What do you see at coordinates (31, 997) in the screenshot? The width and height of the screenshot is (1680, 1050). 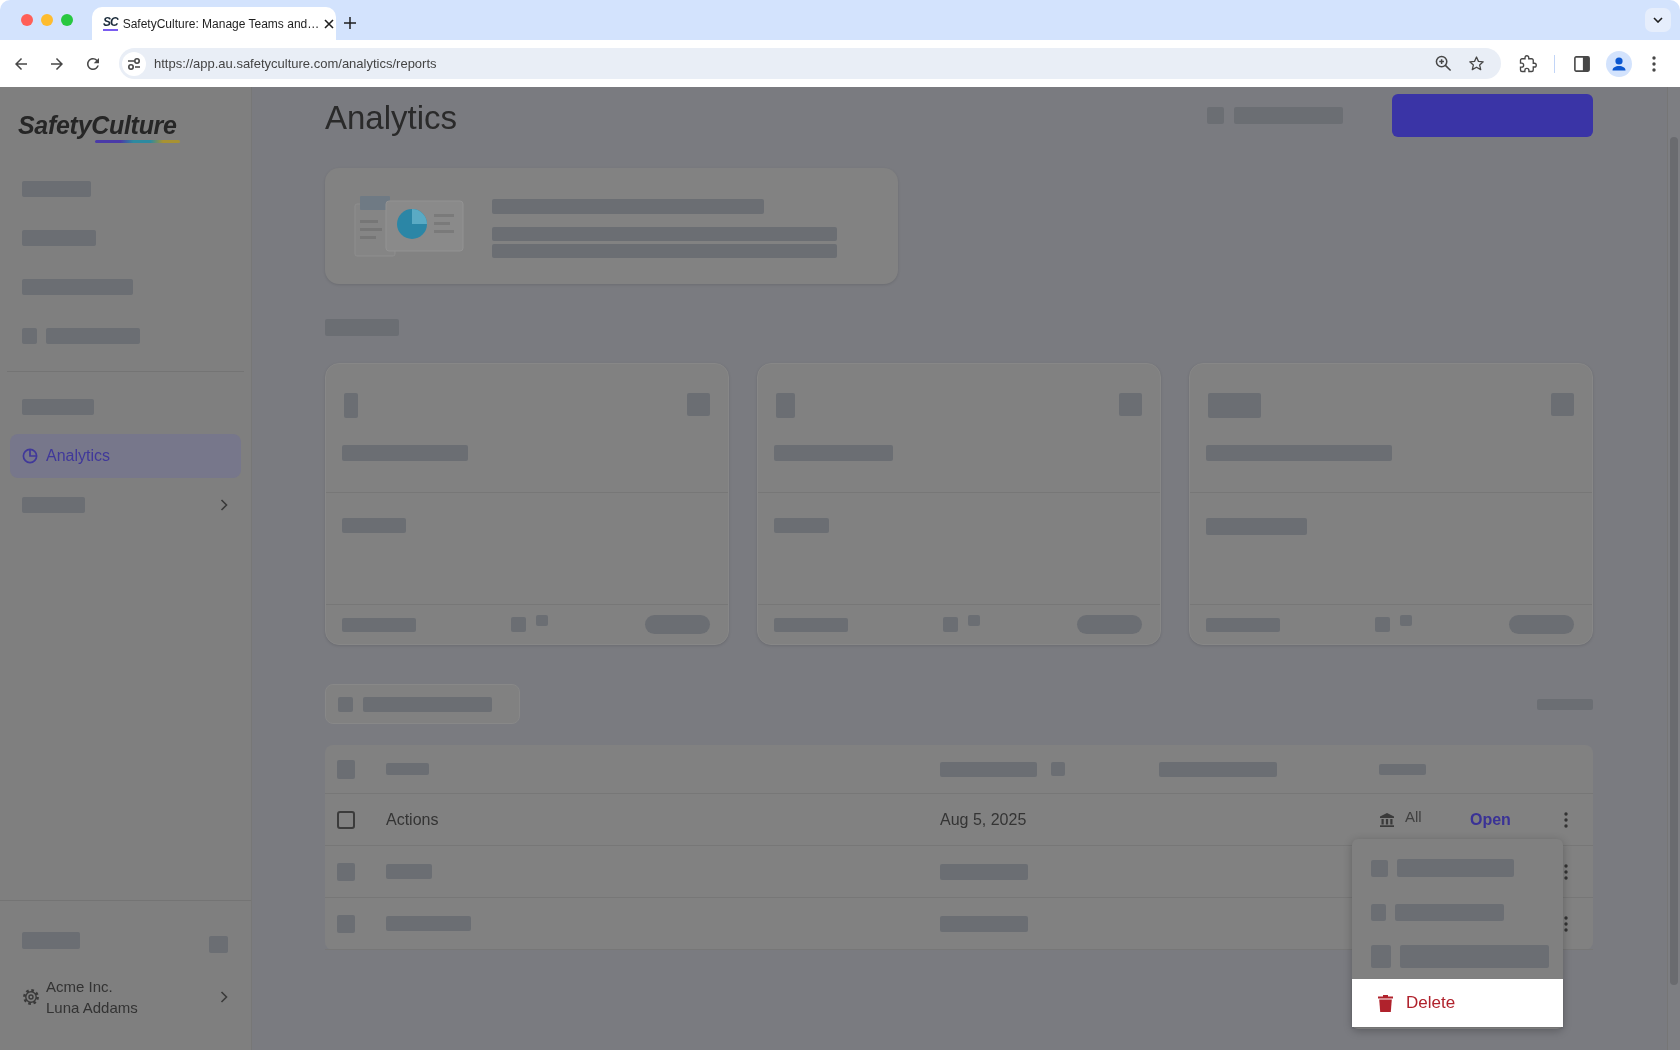 I see `settings-icon` at bounding box center [31, 997].